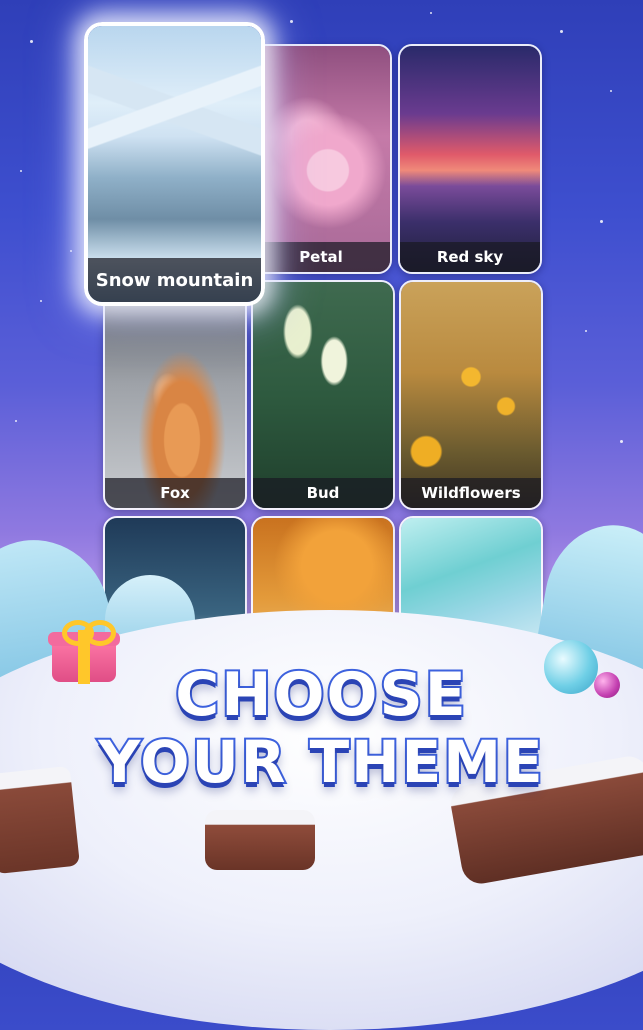 This screenshot has height=1030, width=643. Describe the element at coordinates (321, 257) in the screenshot. I see `theme-label: Petal` at that location.